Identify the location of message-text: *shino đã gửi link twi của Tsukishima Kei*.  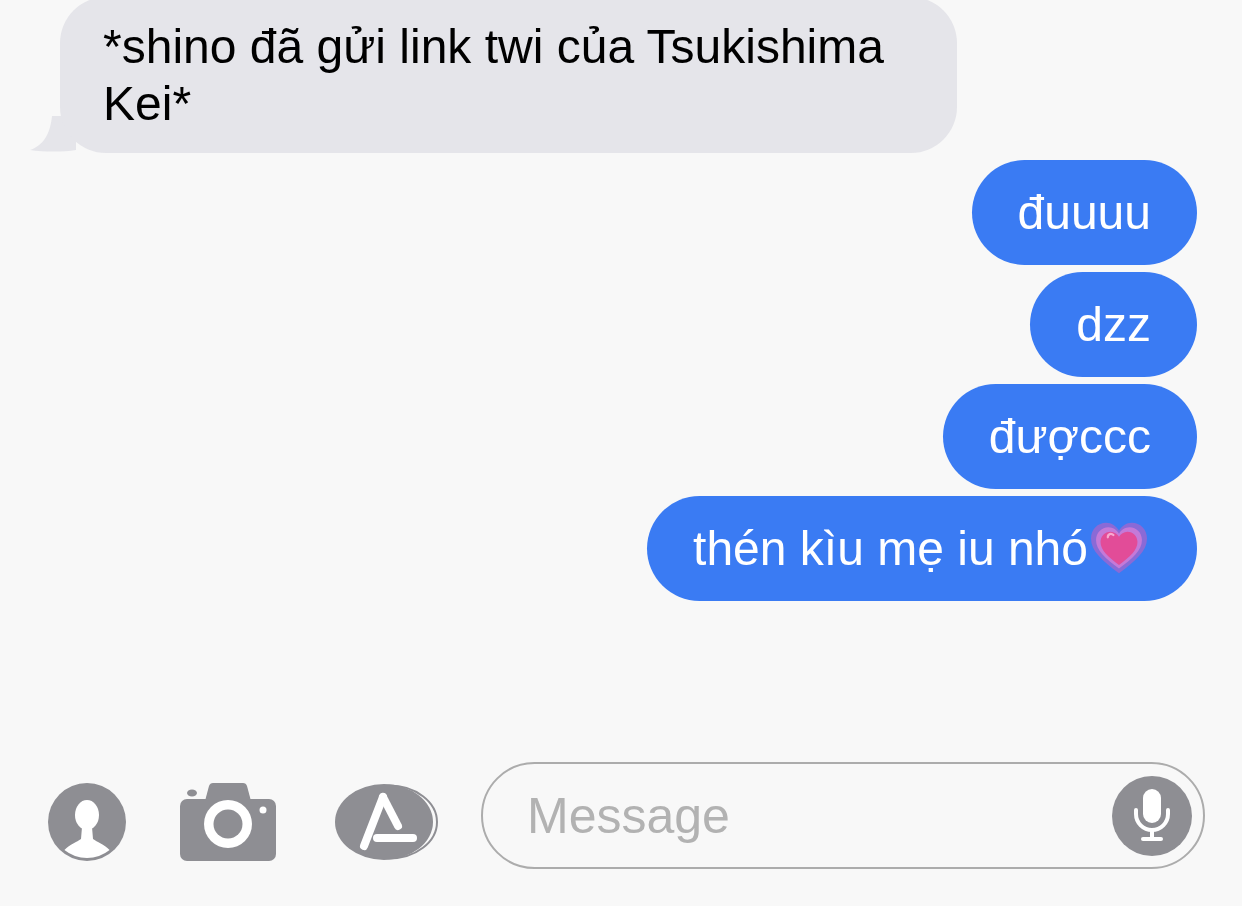
(493, 75).